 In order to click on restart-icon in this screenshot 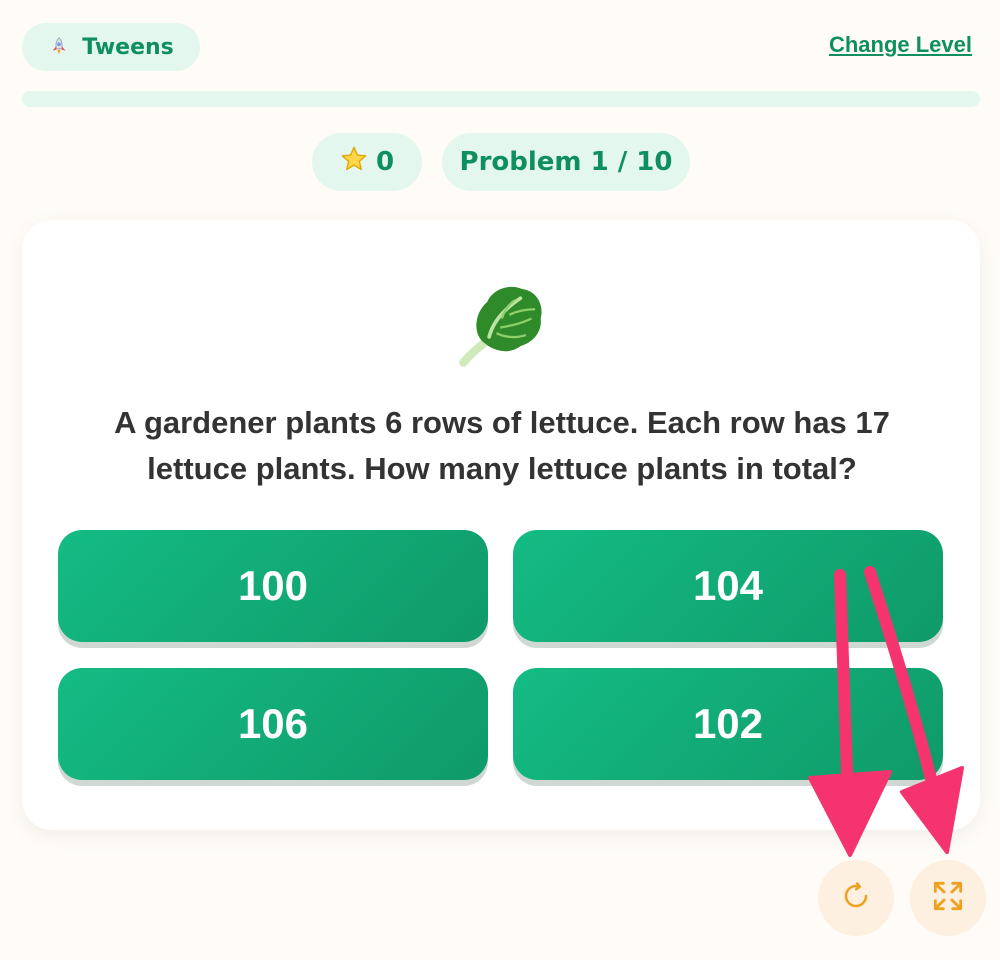, I will do `click(856, 898)`.